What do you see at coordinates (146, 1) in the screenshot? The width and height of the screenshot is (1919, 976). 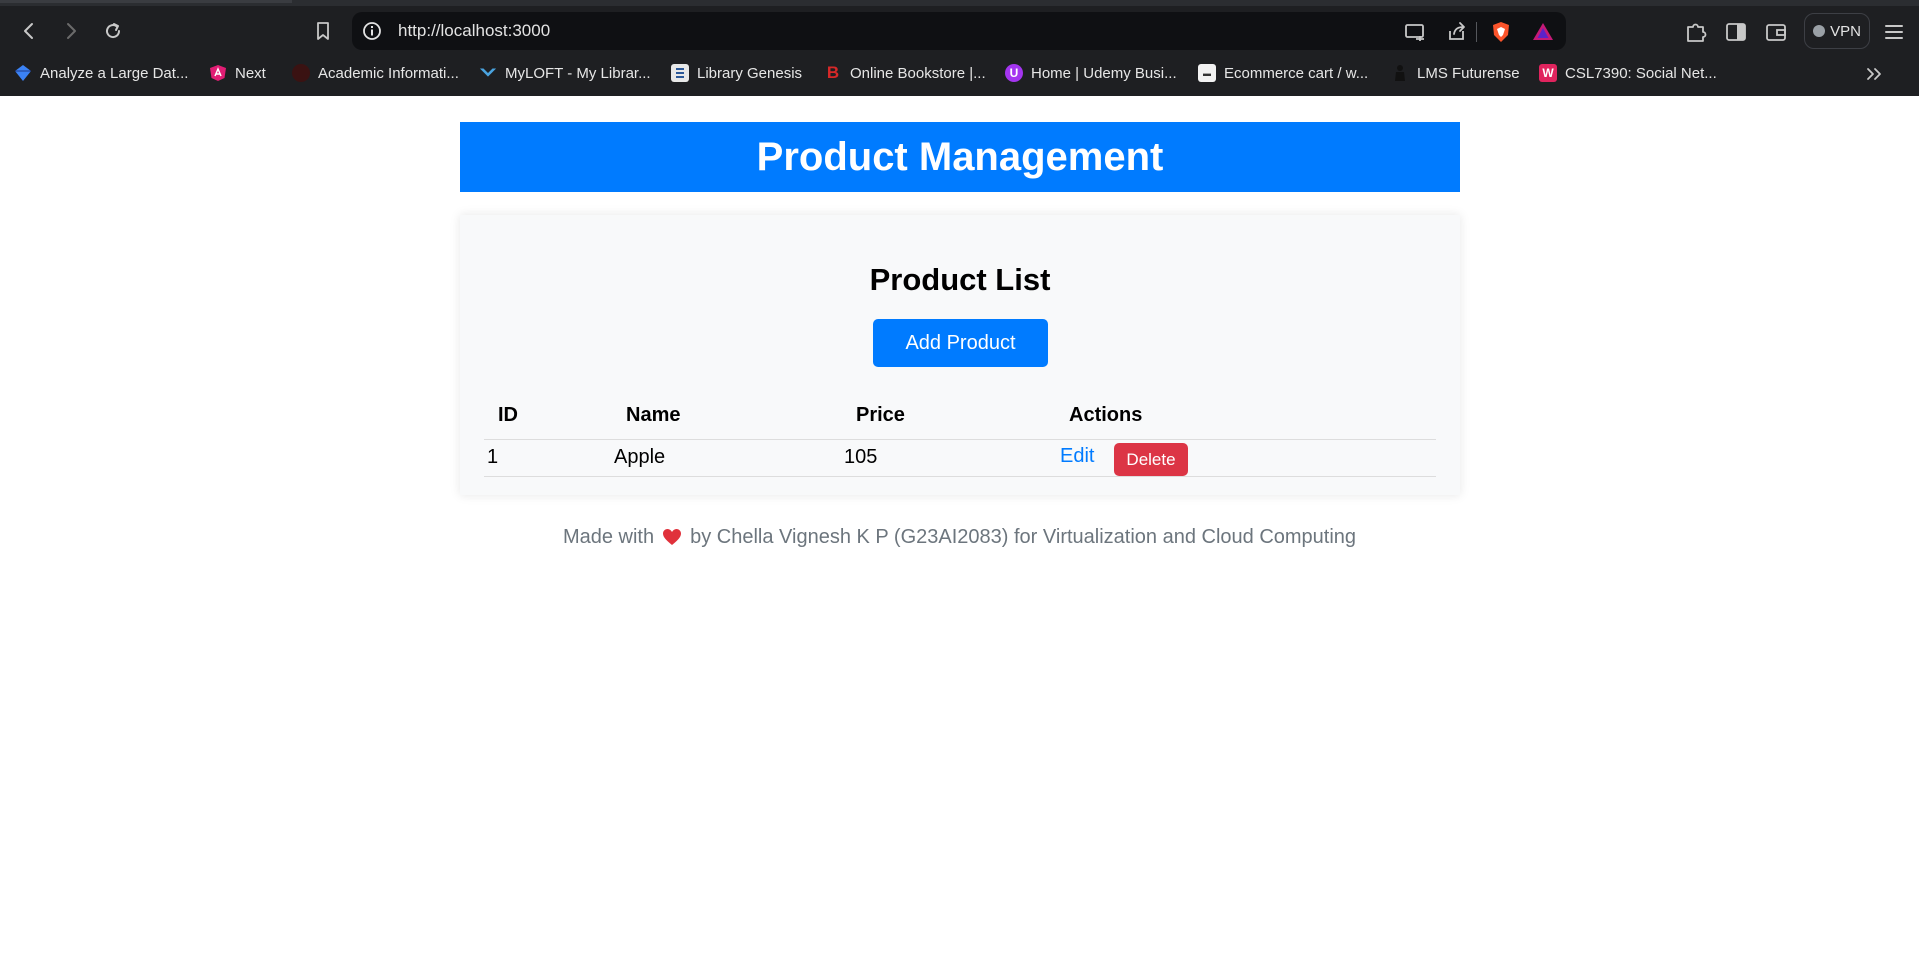 I see `active-tab-edge` at bounding box center [146, 1].